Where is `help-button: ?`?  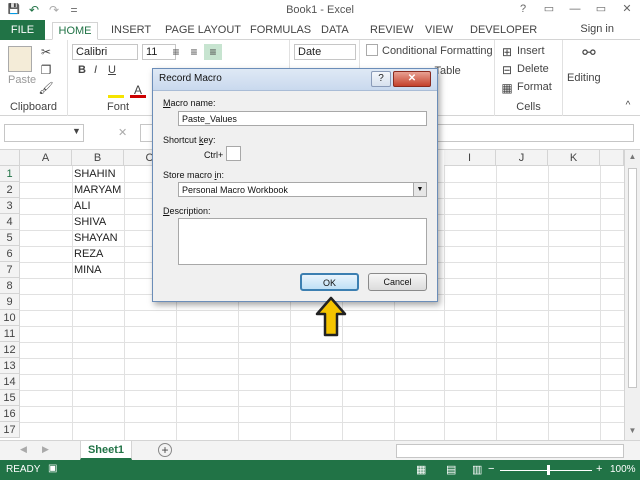
help-button: ? is located at coordinates (523, 10).